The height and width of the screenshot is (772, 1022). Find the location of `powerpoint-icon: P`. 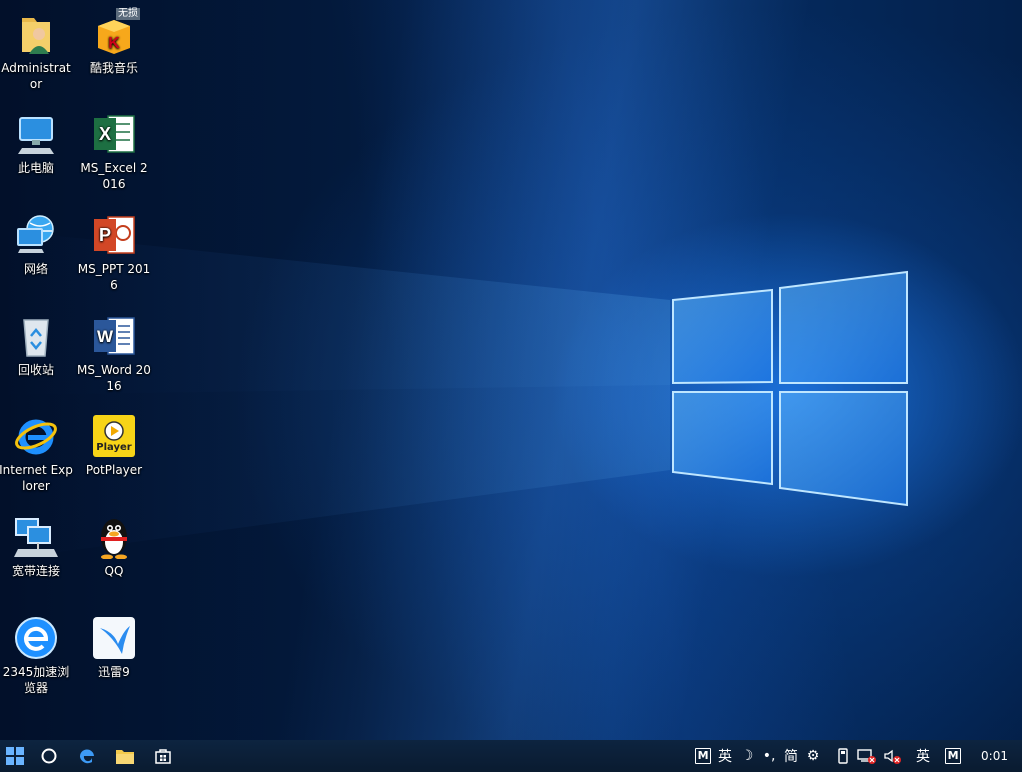

powerpoint-icon: P is located at coordinates (114, 235).